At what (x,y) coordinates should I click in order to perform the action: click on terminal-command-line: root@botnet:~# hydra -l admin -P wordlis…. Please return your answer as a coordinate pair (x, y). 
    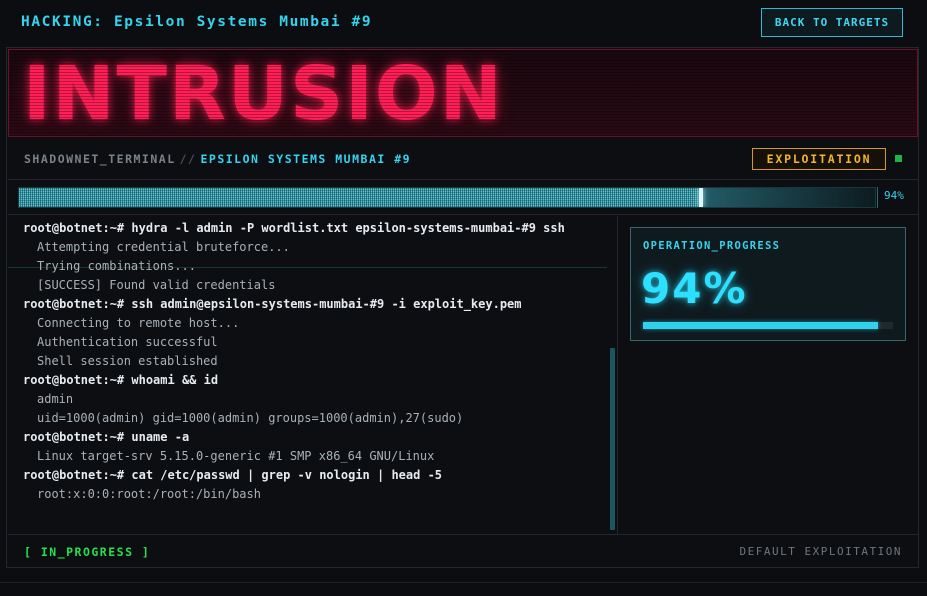
    Looking at the image, I should click on (294, 228).